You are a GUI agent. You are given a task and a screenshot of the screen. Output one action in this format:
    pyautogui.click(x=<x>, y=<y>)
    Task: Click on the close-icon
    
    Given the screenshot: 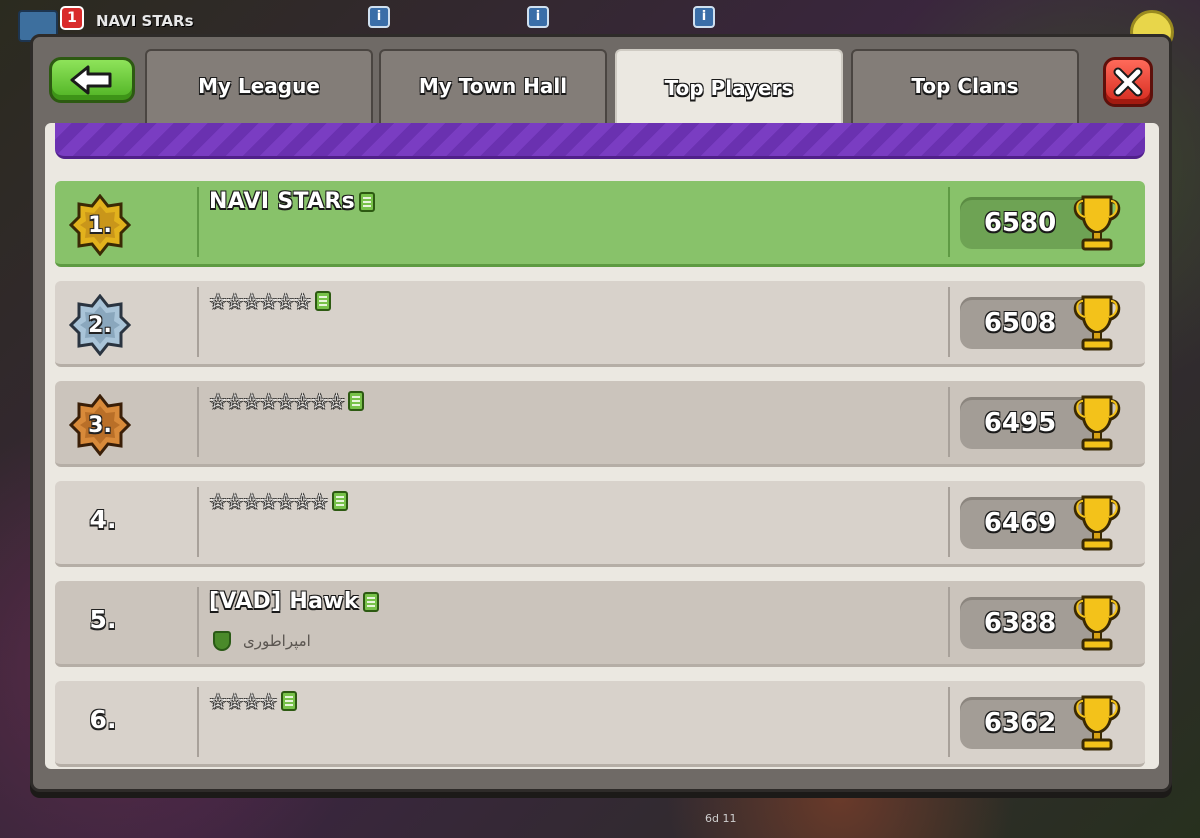 What is the action you would take?
    pyautogui.click(x=1128, y=82)
    